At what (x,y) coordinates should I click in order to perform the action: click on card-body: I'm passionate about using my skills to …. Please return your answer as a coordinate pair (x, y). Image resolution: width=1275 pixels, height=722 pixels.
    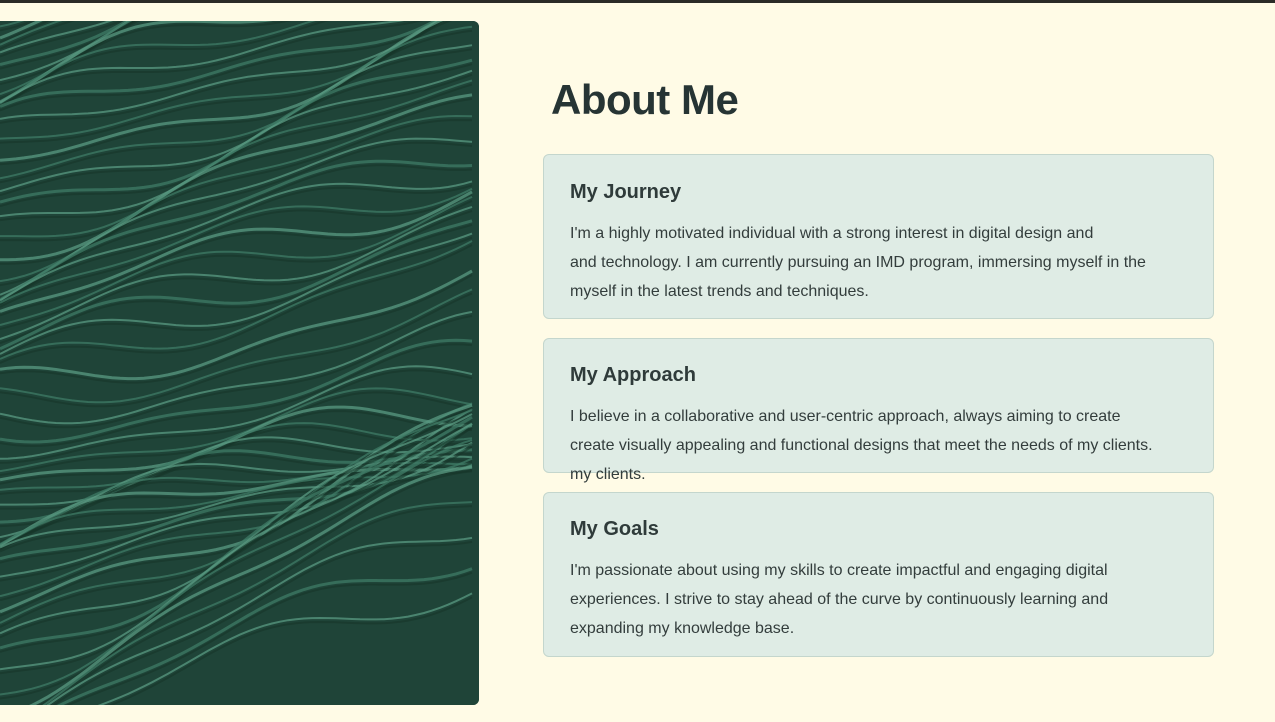
    Looking at the image, I should click on (890, 599).